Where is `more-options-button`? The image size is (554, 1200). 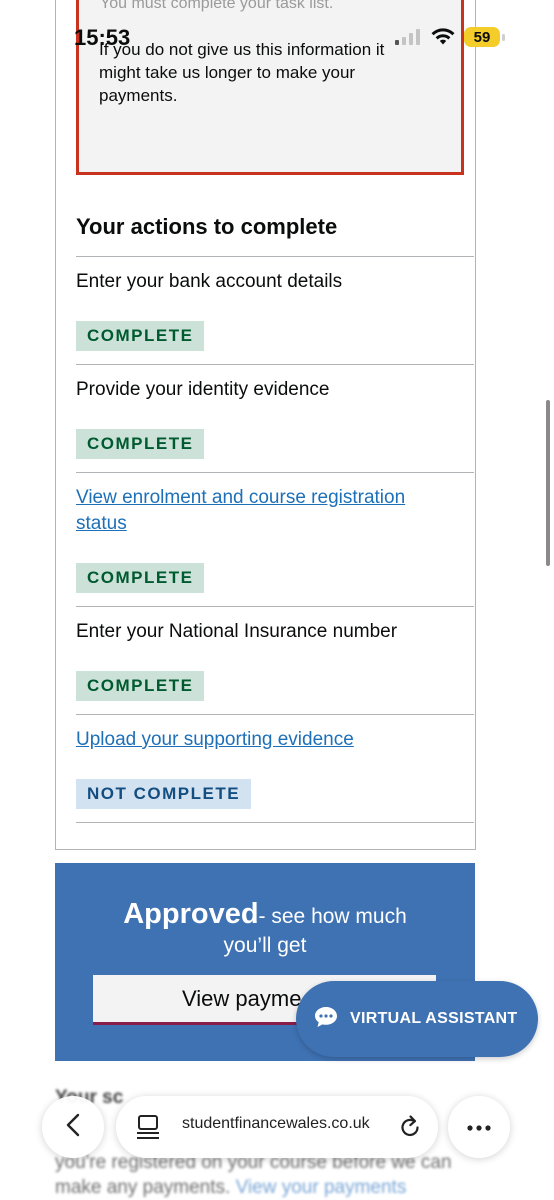
more-options-button is located at coordinates (479, 1127).